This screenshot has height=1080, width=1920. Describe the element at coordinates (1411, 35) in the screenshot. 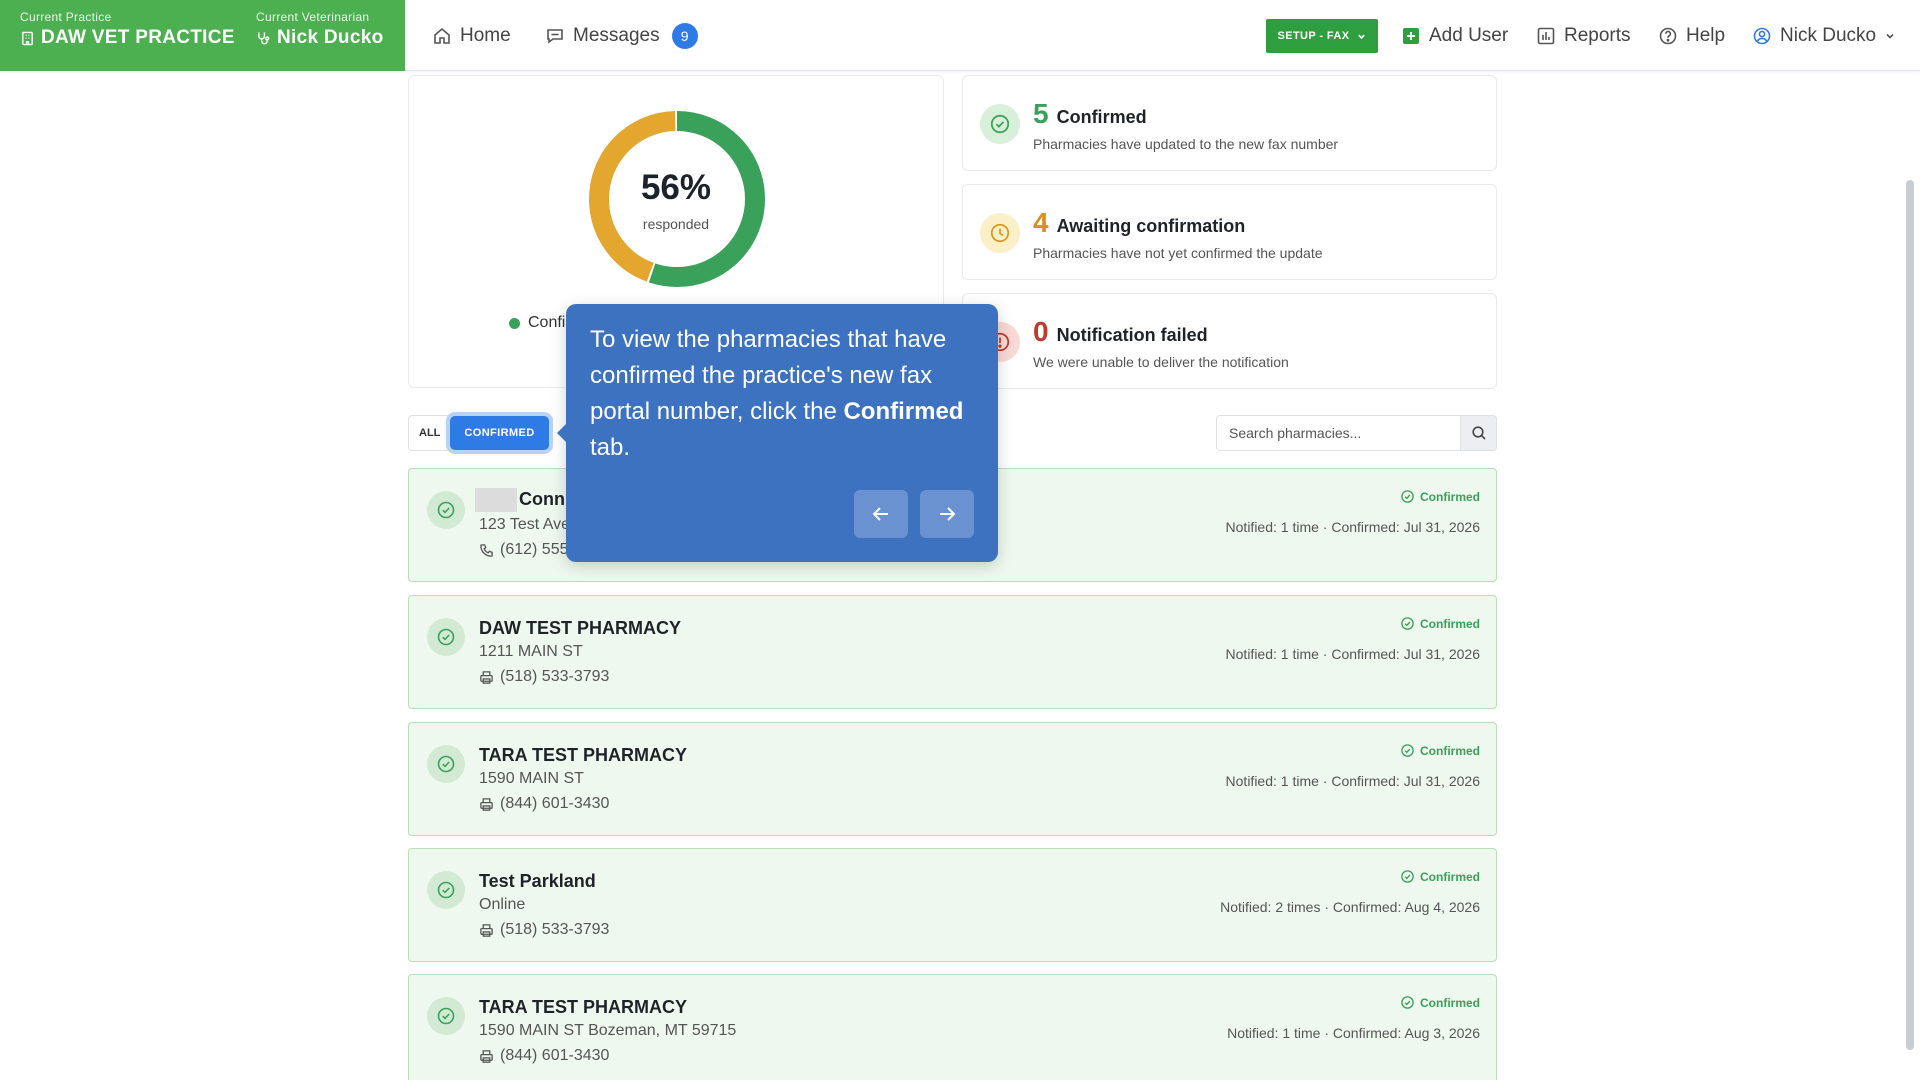

I see `plus-square-icon` at that location.